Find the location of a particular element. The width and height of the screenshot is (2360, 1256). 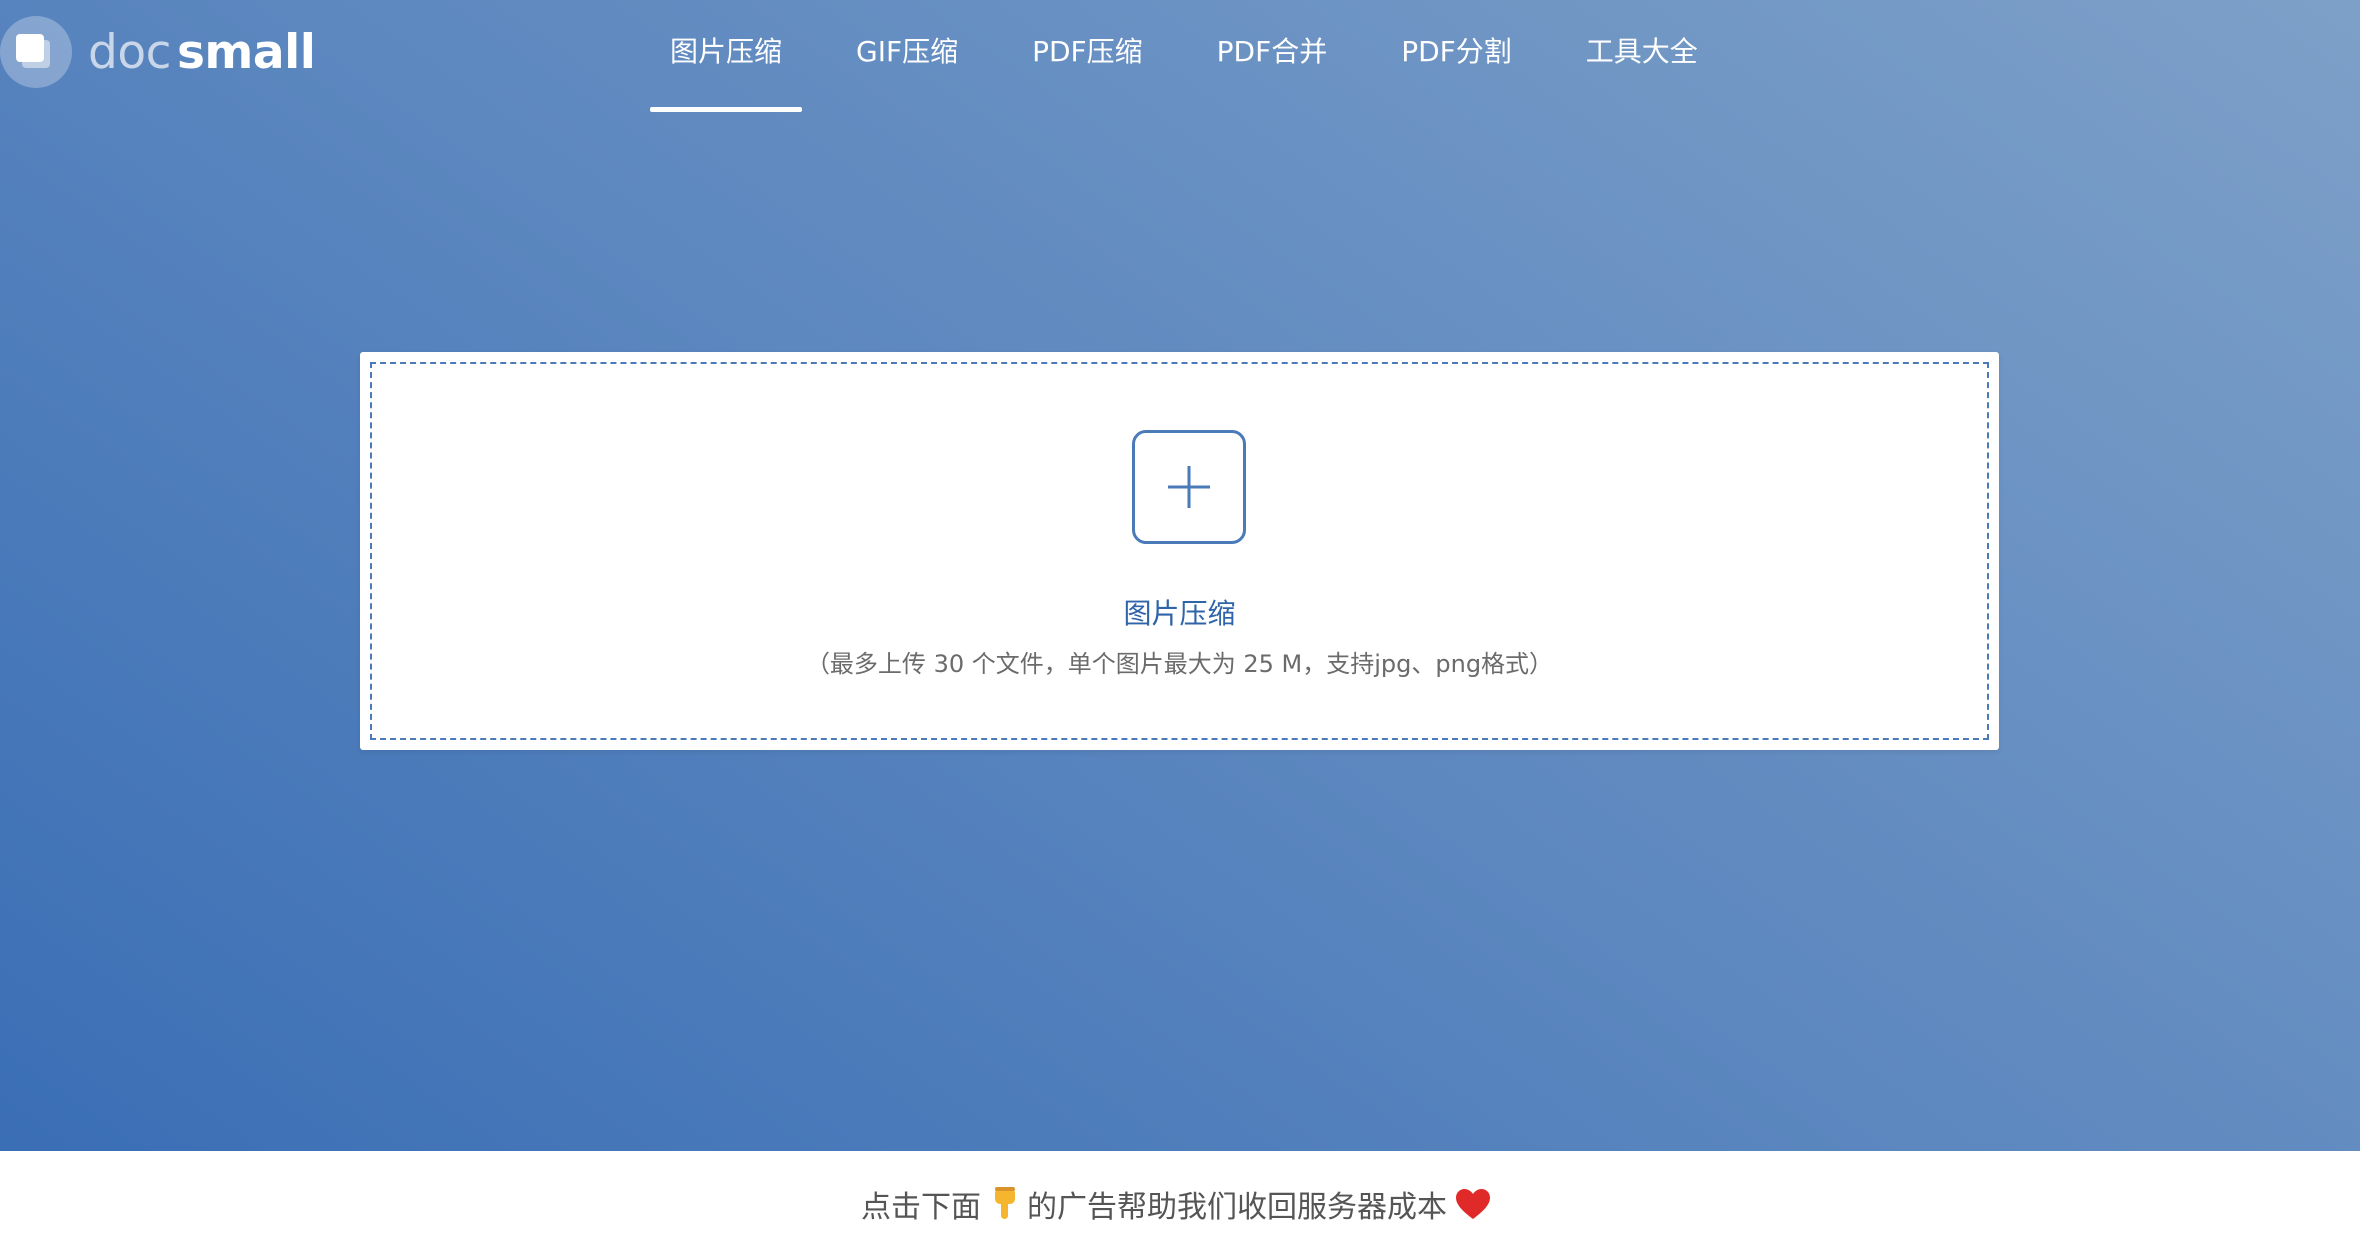

tab-pdf-split: PDF分割 is located at coordinates (1456, 56).